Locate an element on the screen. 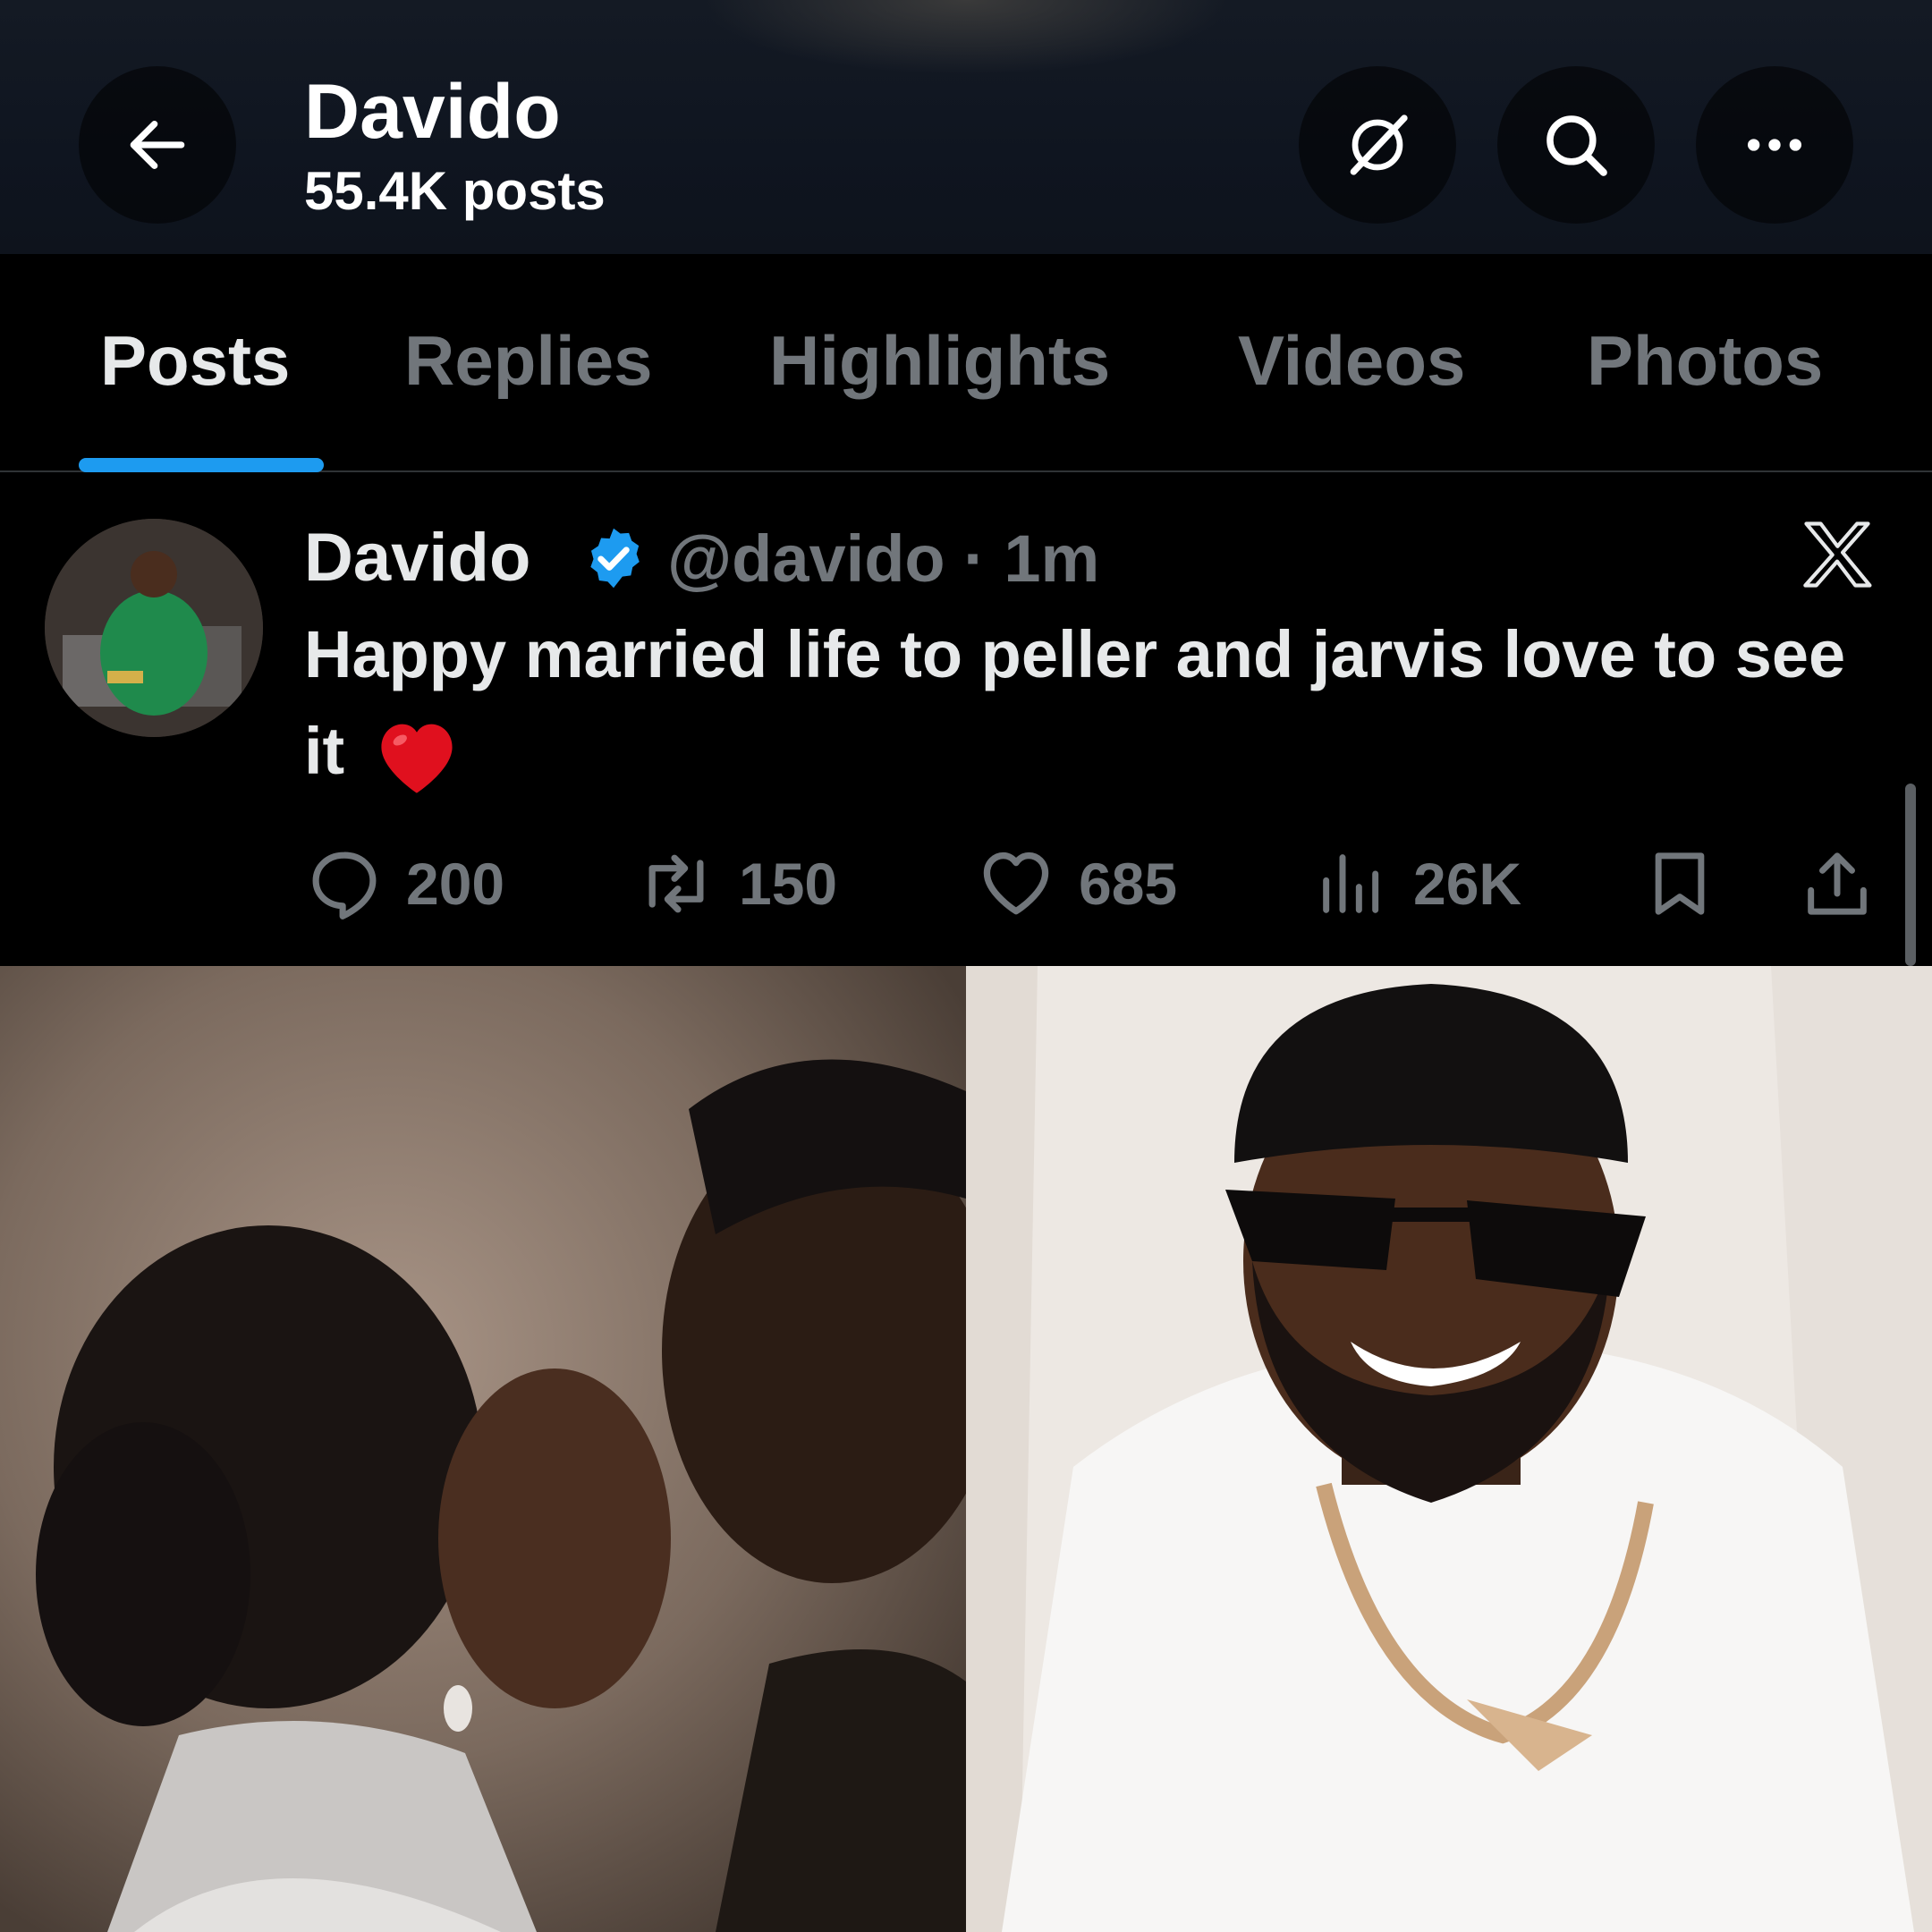  post-handle-time: @davido · 1m is located at coordinates (883, 559).